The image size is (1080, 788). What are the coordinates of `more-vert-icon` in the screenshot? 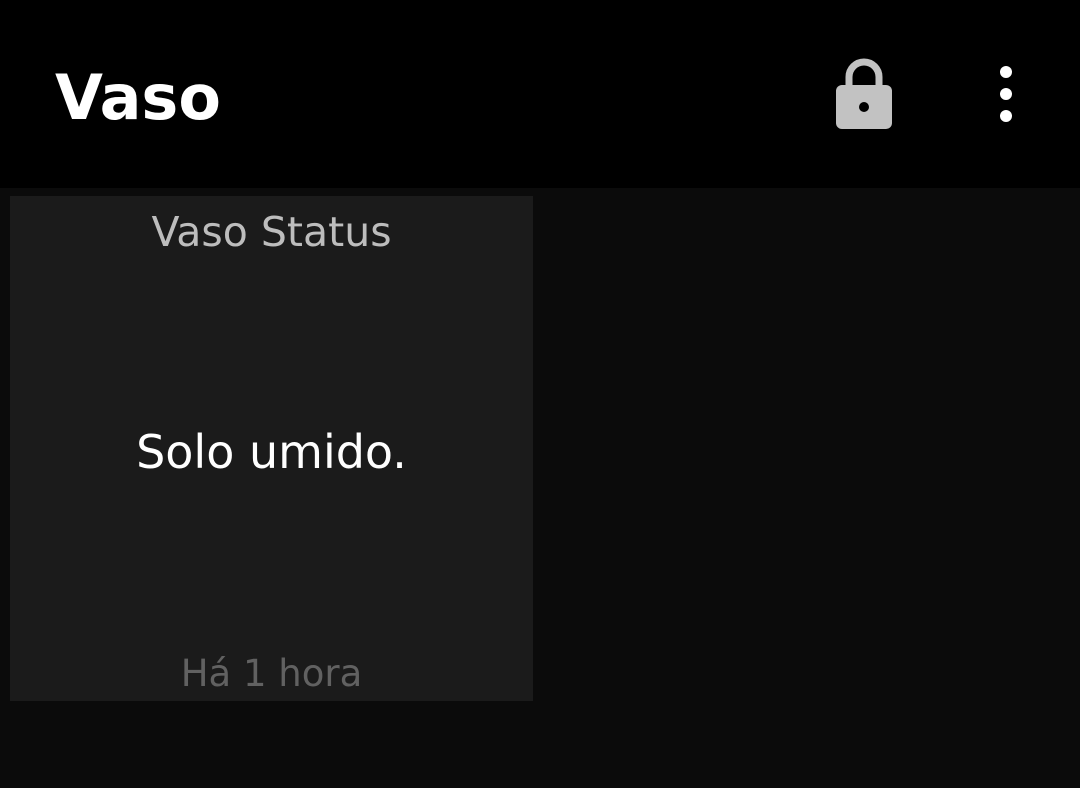 It's located at (1006, 94).